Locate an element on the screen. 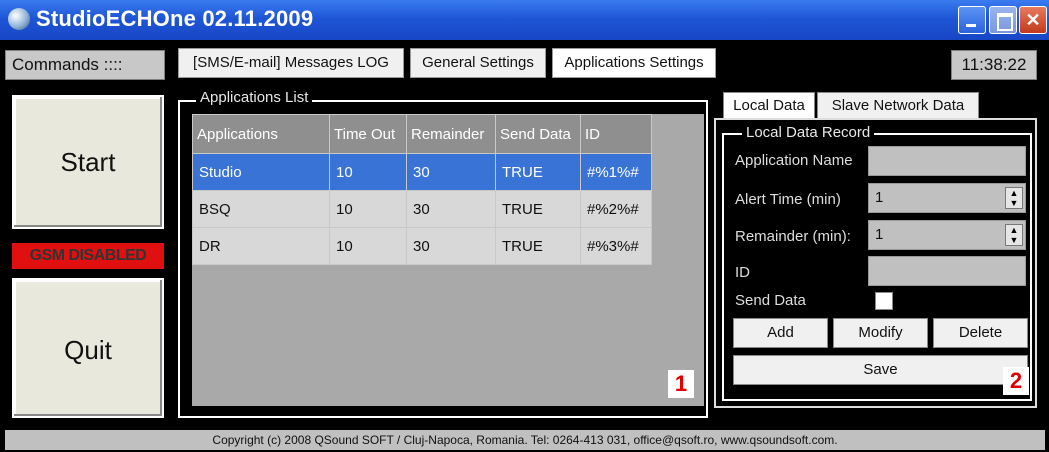  gsm-status-badge: GSM DISABLED is located at coordinates (88, 256).